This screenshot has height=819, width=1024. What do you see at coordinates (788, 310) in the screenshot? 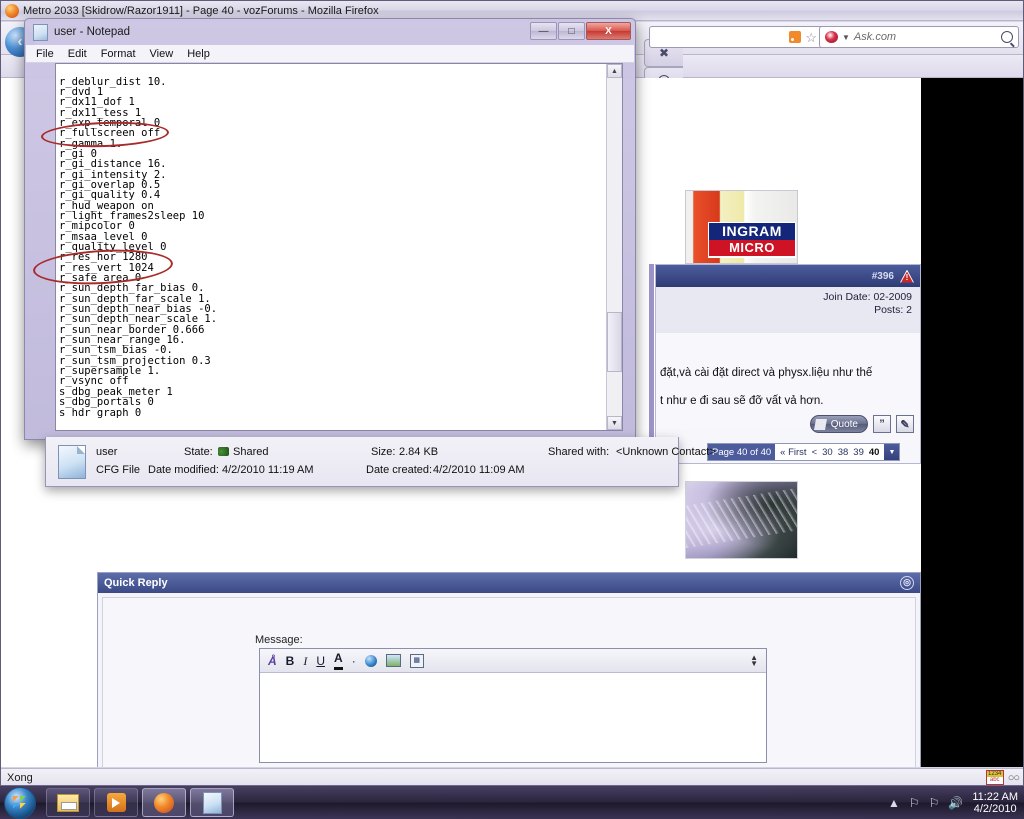
I see `post-user-meta: Join Date: 02-2009 Posts: 2` at bounding box center [788, 310].